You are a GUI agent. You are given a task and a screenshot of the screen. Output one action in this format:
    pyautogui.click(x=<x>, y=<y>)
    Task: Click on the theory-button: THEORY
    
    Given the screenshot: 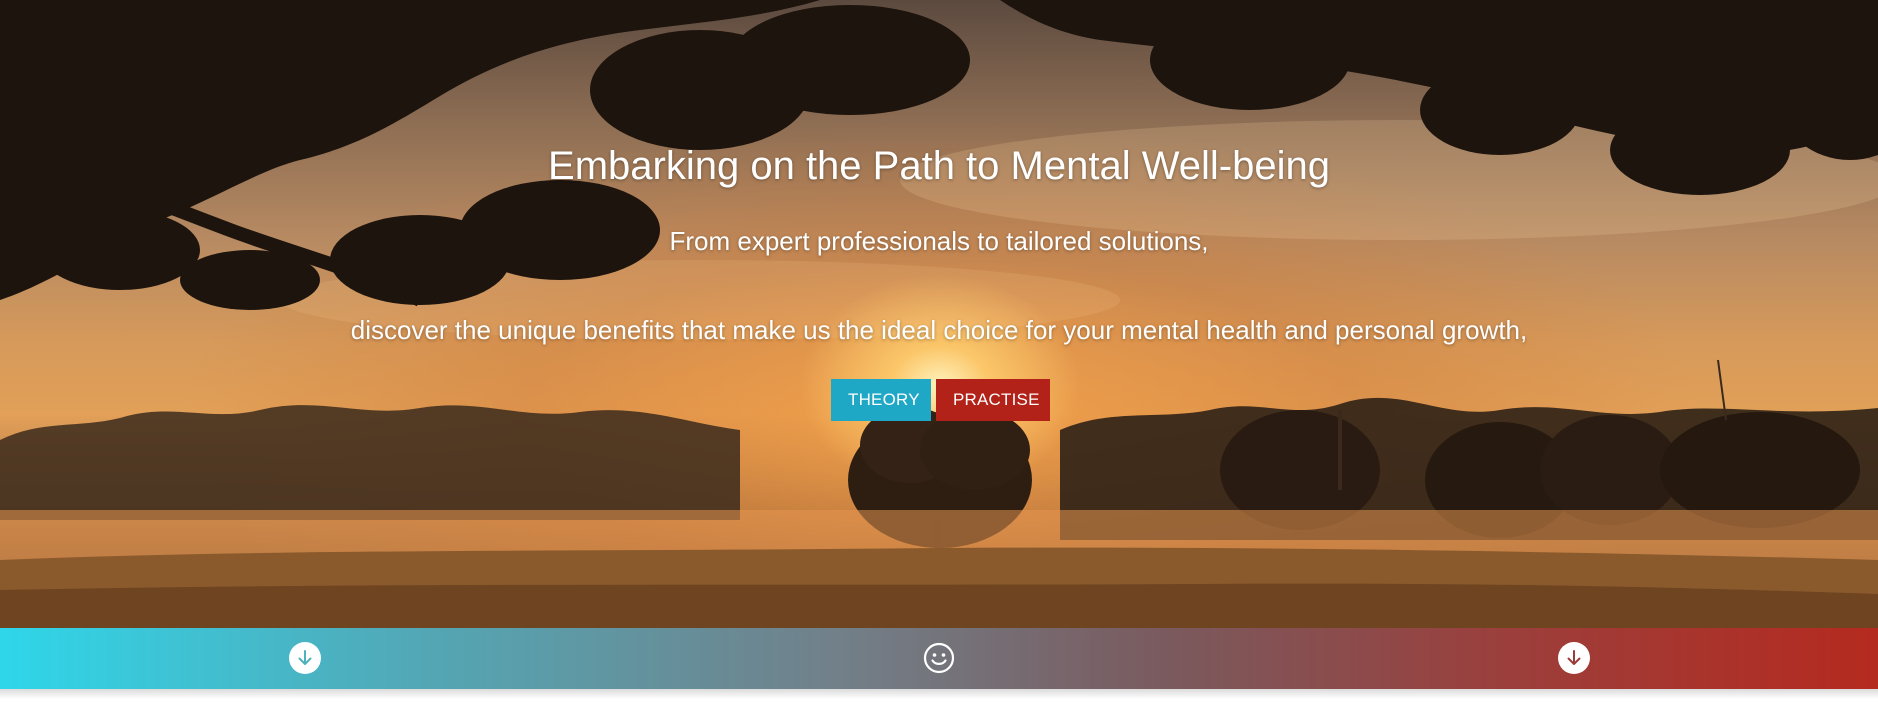 What is the action you would take?
    pyautogui.click(x=881, y=400)
    